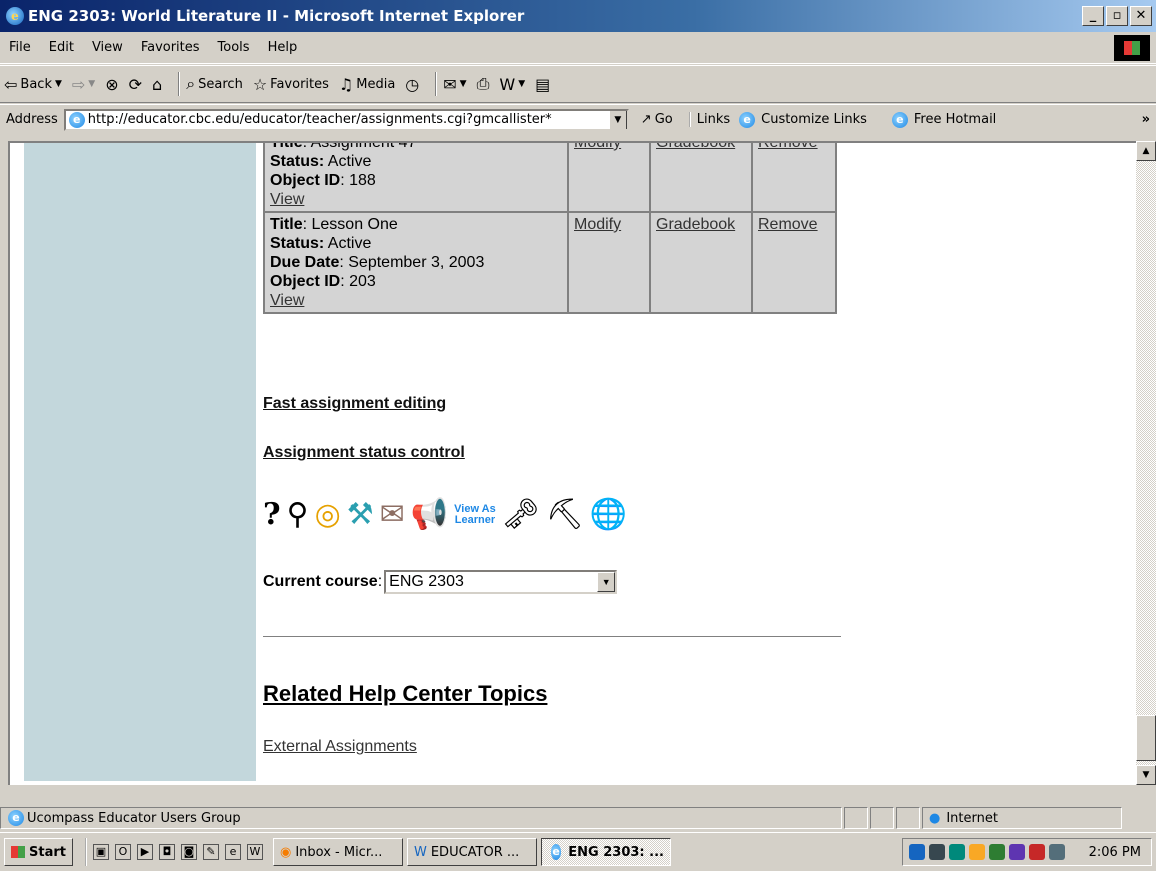 This screenshot has height=871, width=1156. I want to click on favorites-button: ☆ Favorites, so click(291, 84).